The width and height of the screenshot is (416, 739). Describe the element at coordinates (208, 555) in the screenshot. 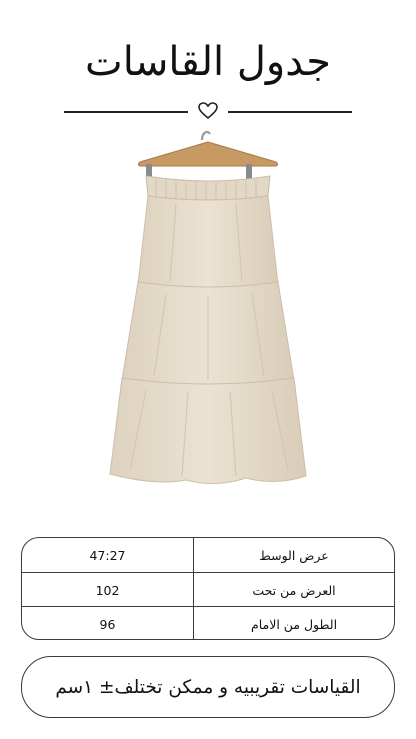

I see `table-row: 47:27 عرض الوسط` at that location.